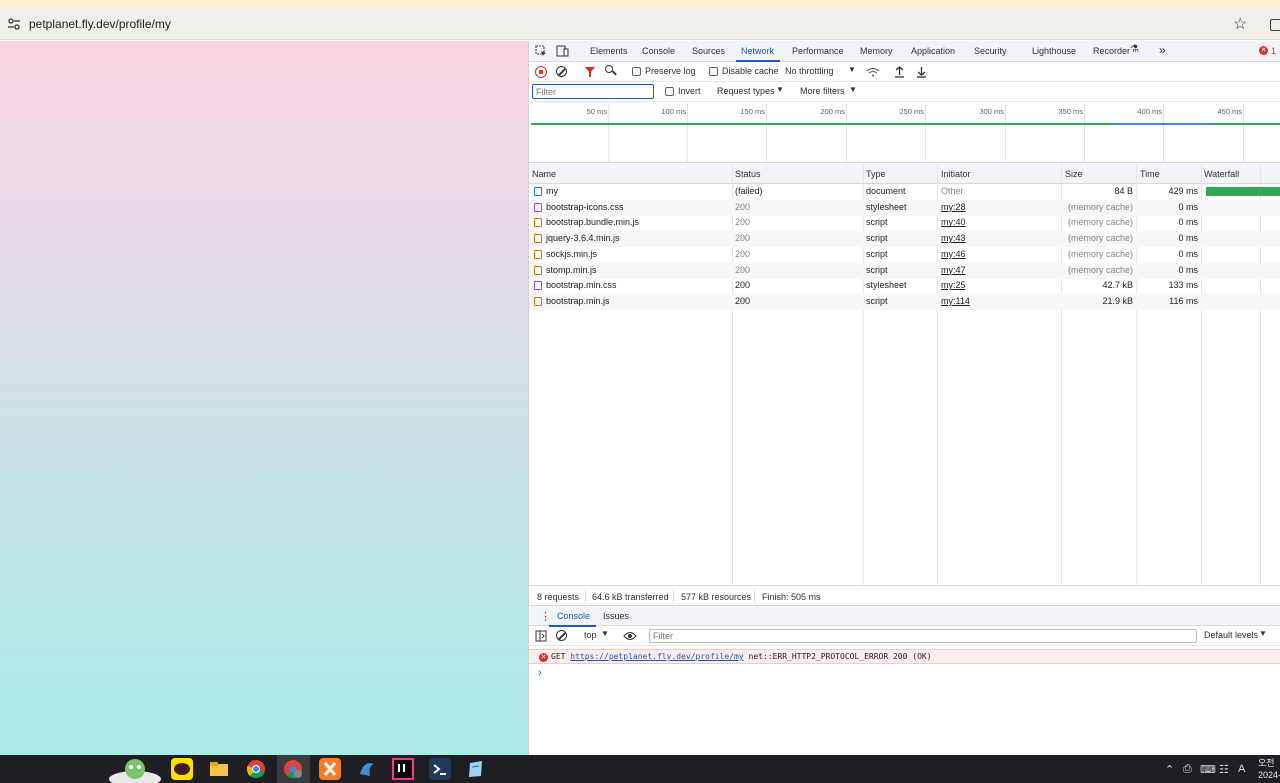  What do you see at coordinates (256, 769) in the screenshot?
I see `chrome-icon` at bounding box center [256, 769].